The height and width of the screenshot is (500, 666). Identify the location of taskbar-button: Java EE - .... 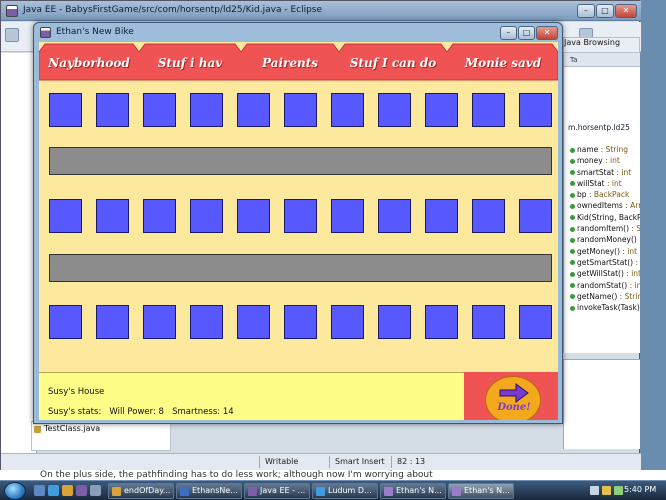
(277, 491).